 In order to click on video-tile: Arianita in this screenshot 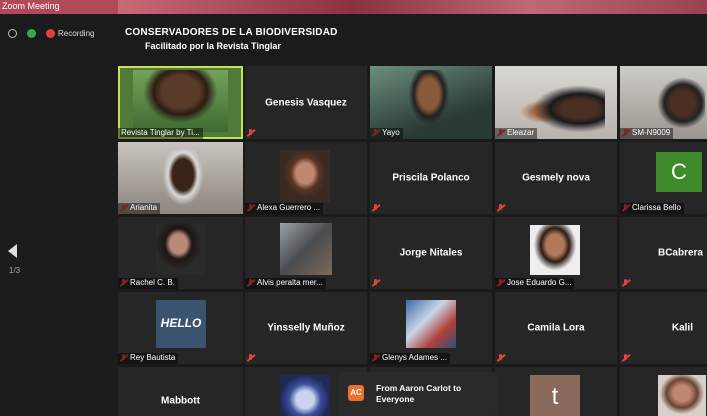, I will do `click(180, 178)`.